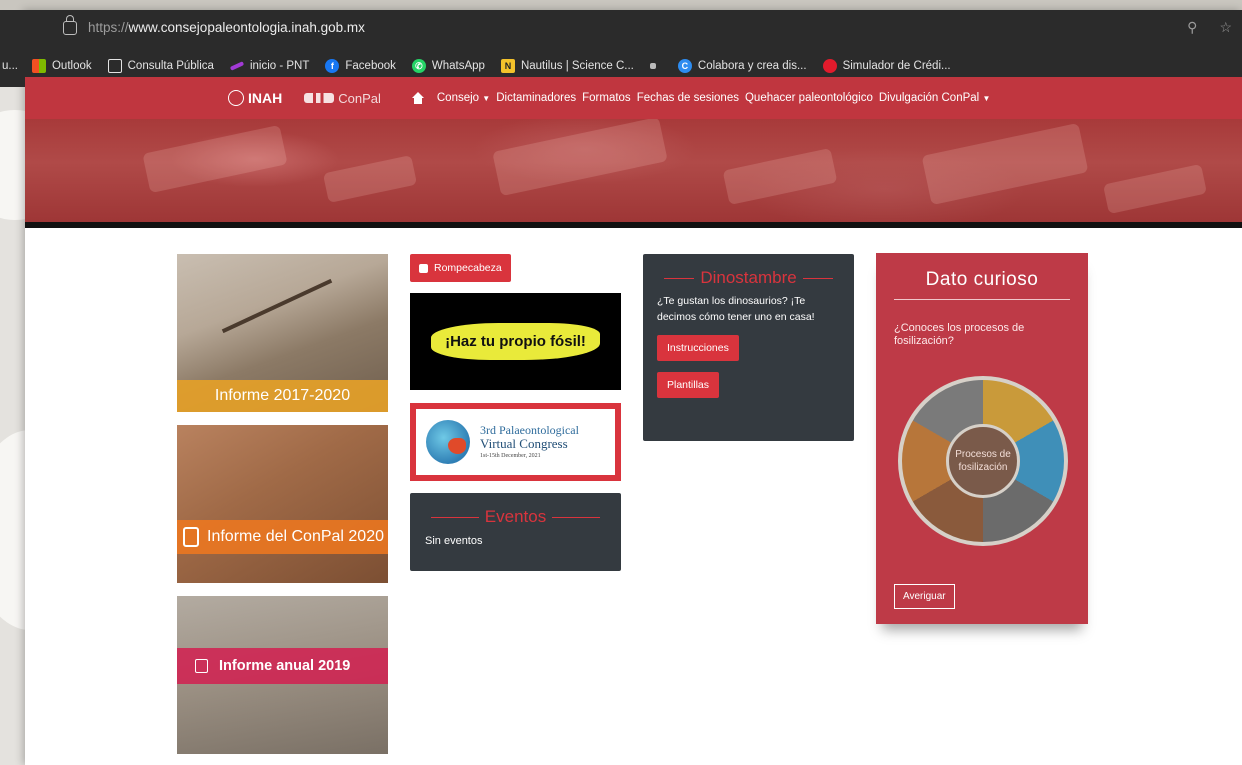 The width and height of the screenshot is (1242, 765). What do you see at coordinates (237, 66) in the screenshot?
I see `pnt-icon` at bounding box center [237, 66].